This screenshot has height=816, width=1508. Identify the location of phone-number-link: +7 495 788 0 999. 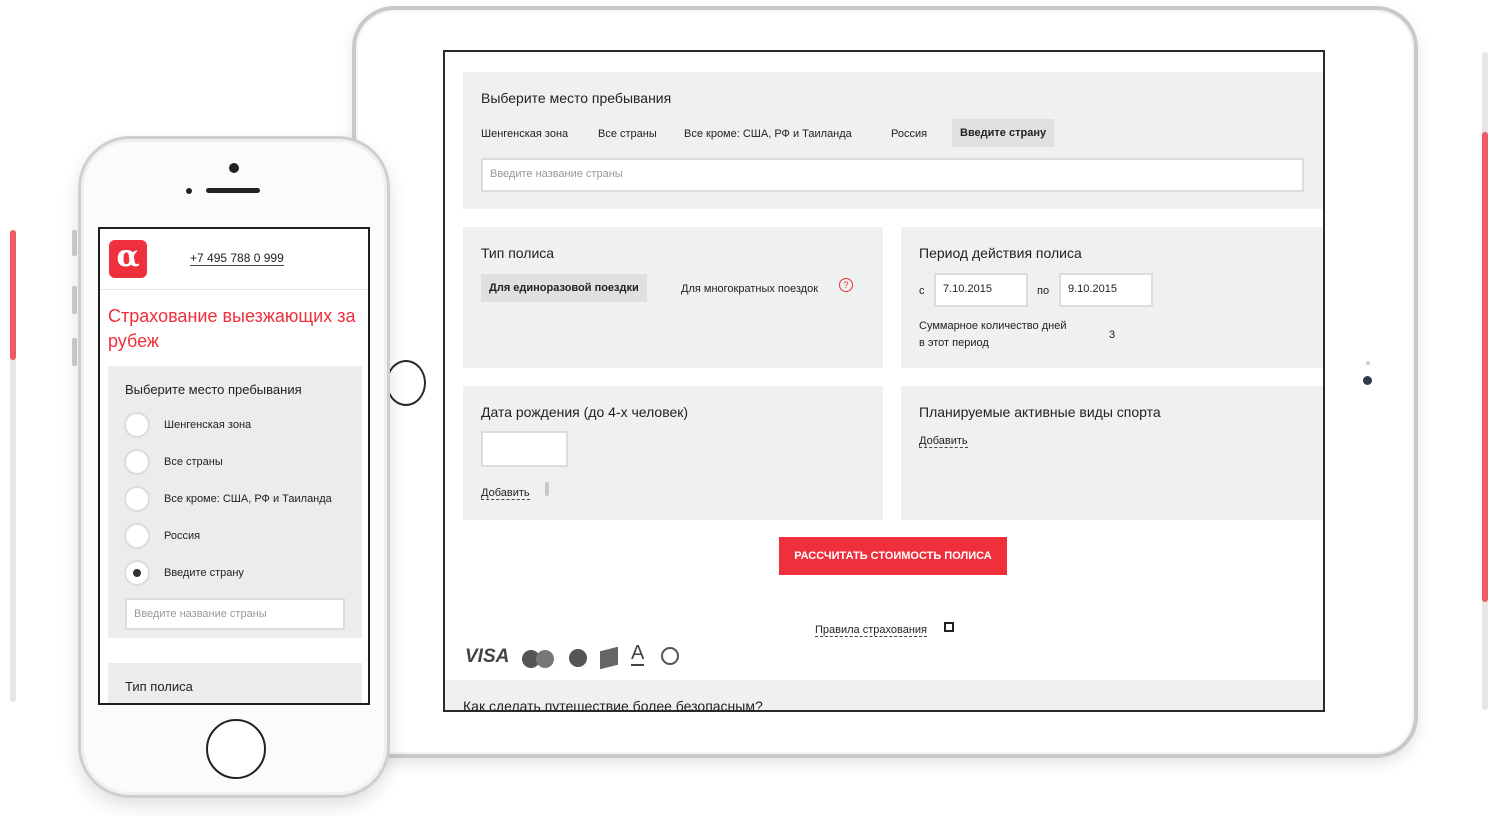
(237, 258).